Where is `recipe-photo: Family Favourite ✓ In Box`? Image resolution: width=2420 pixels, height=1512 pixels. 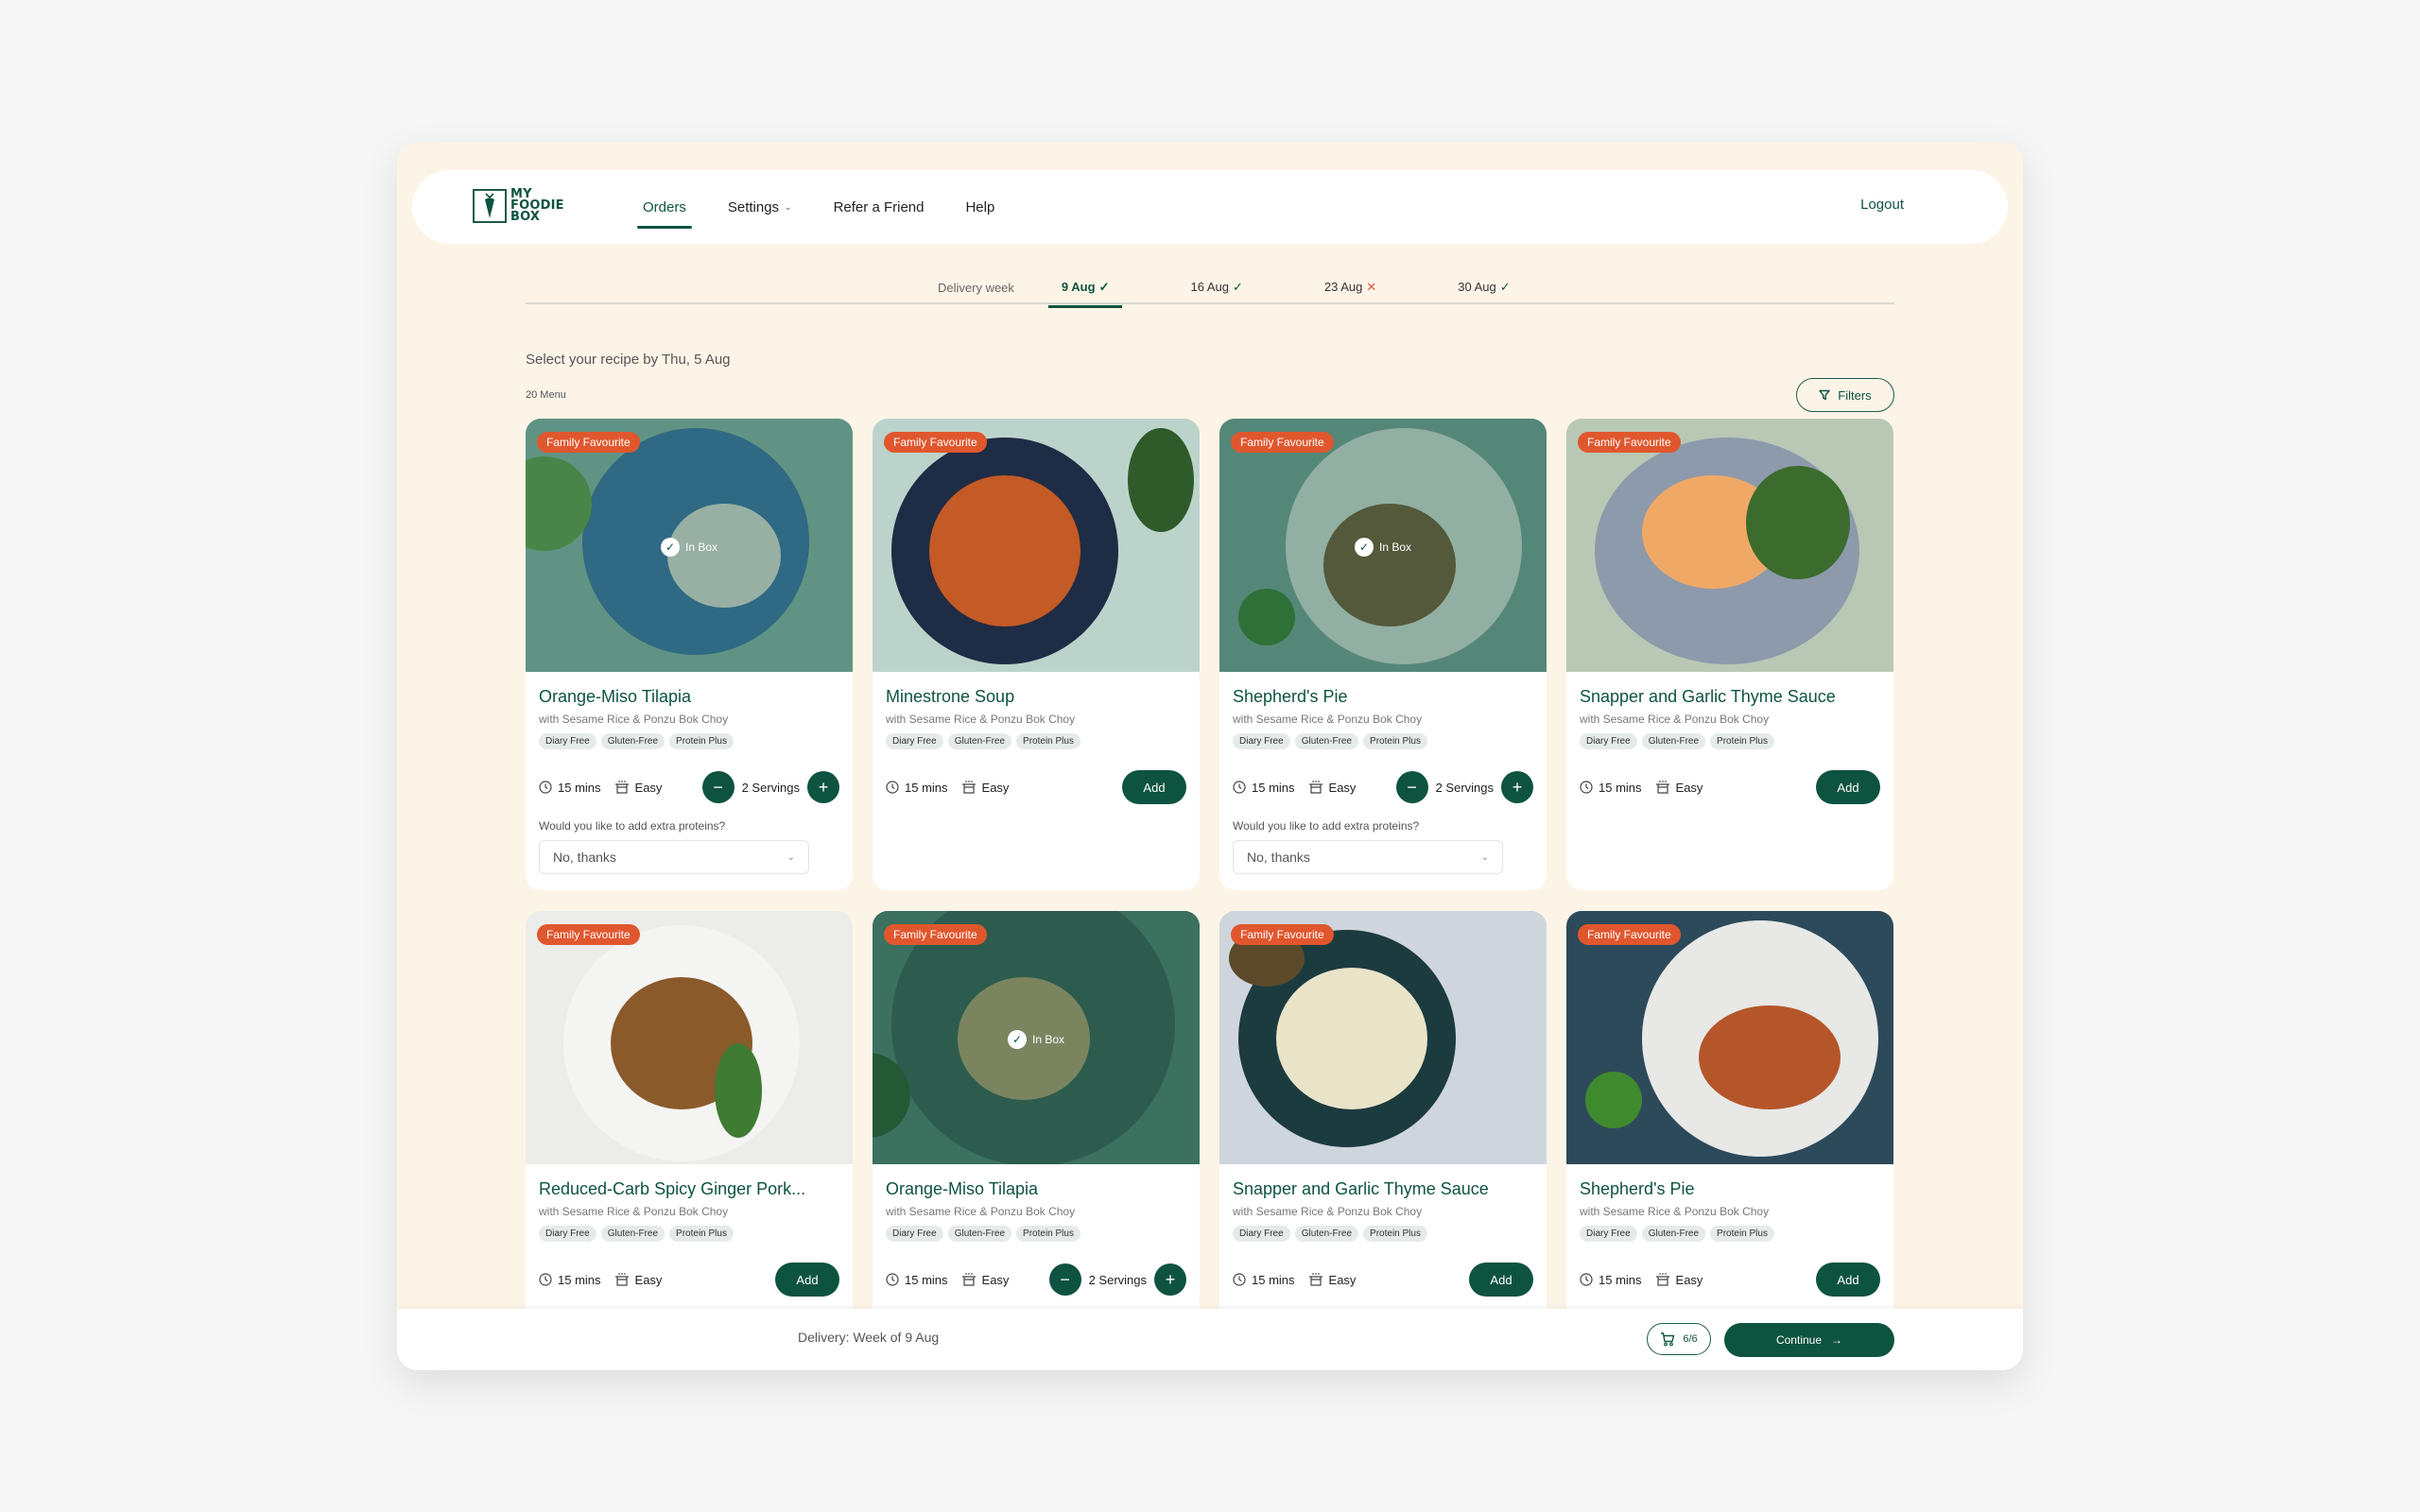 recipe-photo: Family Favourite ✓ In Box is located at coordinates (689, 545).